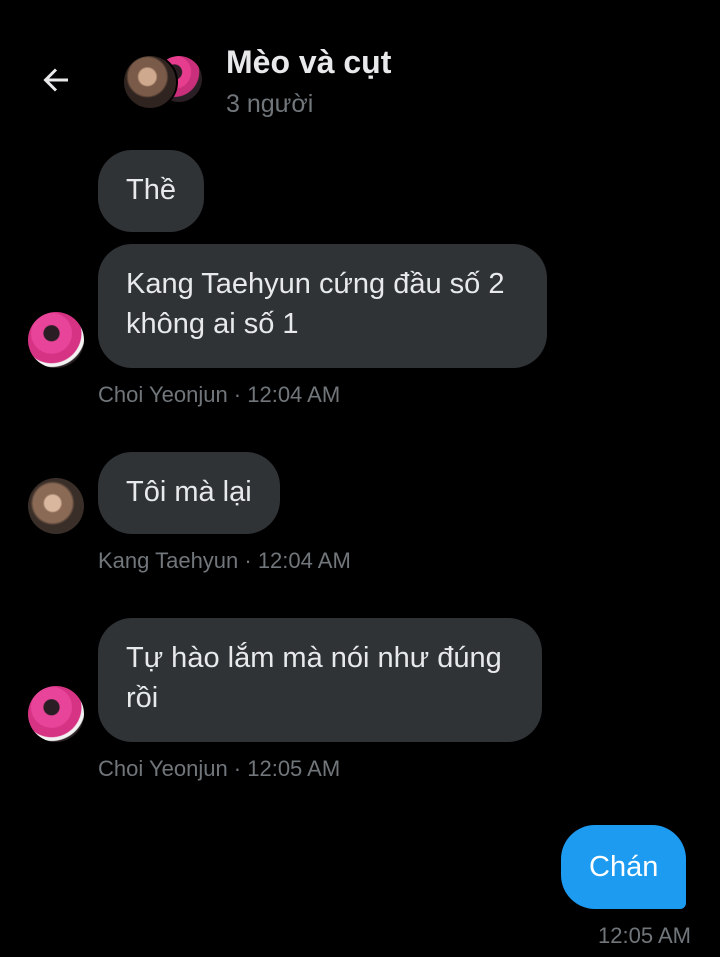 This screenshot has width=720, height=957. I want to click on message-bubble: Kang Taehyun cứng đầu số 2 không ai số 1, so click(322, 306).